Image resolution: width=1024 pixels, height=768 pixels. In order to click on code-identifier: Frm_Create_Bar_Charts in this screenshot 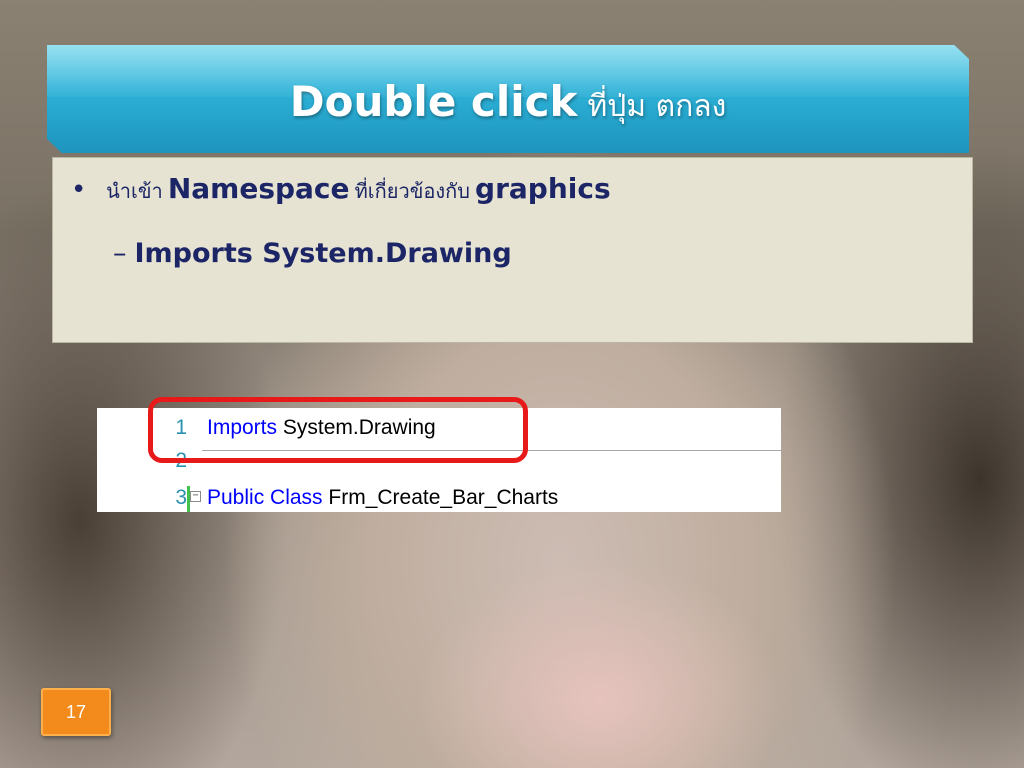, I will do `click(443, 497)`.